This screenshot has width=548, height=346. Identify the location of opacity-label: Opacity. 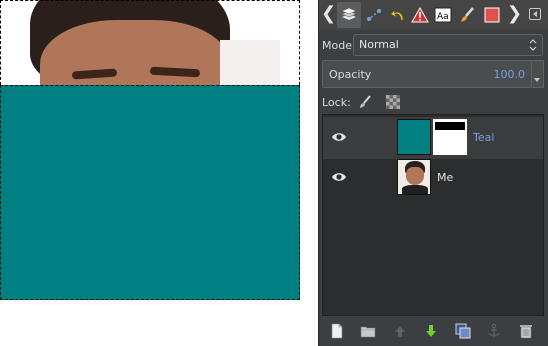
(350, 74).